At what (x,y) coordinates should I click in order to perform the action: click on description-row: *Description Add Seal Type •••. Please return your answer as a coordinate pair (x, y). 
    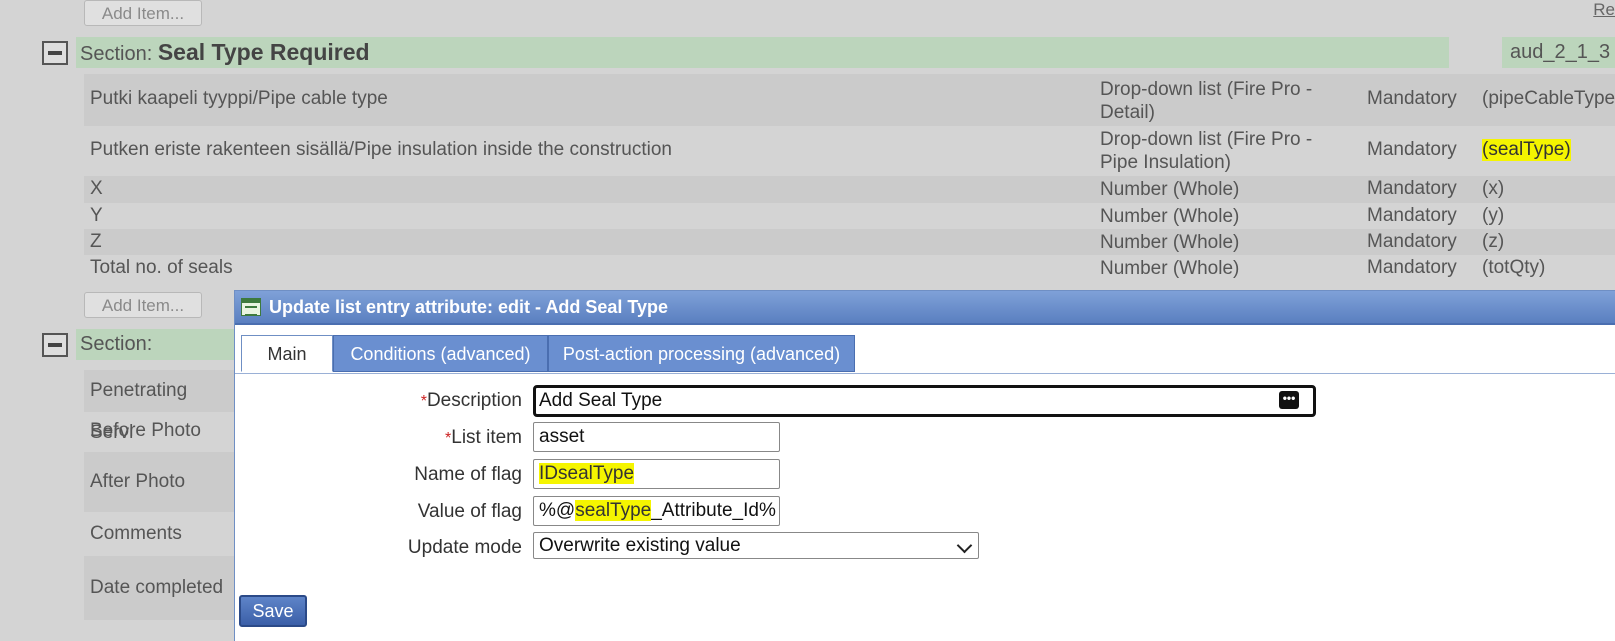
    Looking at the image, I should click on (885, 401).